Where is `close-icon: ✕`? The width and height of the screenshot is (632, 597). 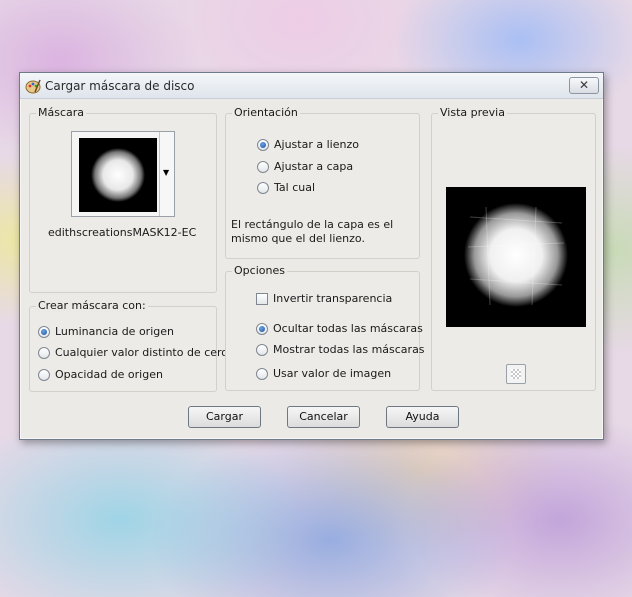 close-icon: ✕ is located at coordinates (584, 85).